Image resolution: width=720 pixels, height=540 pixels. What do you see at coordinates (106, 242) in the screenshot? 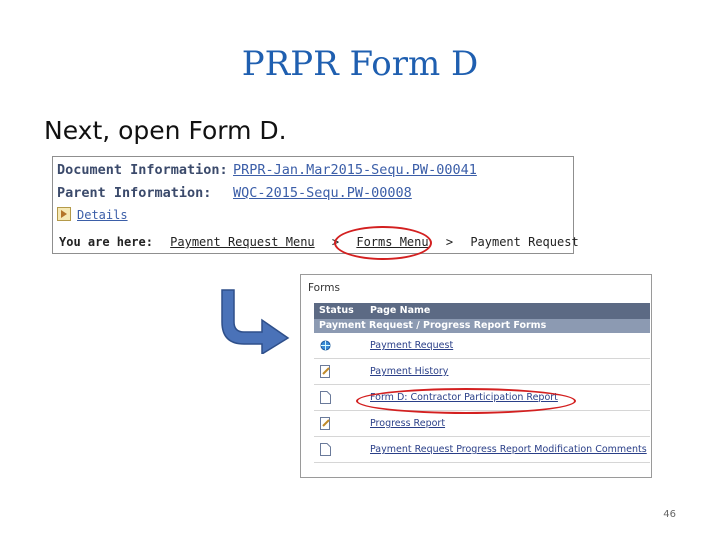
I see `breadcrumb-label: You are here:` at bounding box center [106, 242].